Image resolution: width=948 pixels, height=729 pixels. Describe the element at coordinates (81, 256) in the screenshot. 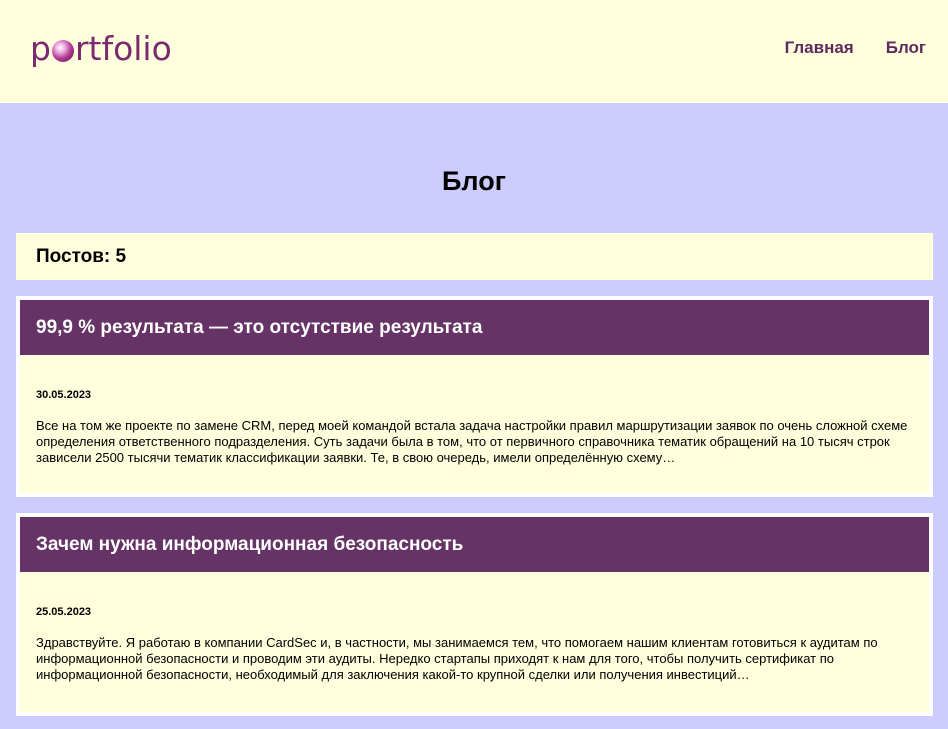

I see `post-count: Постов: 5` at that location.